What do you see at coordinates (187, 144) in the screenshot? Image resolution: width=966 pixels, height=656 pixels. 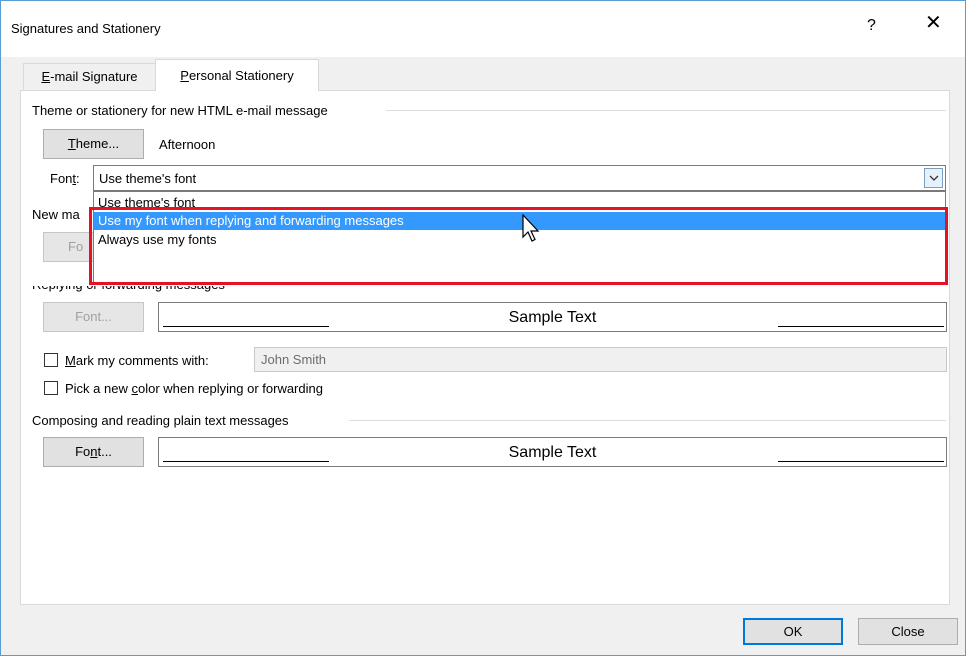 I see `theme-name: Afternoon` at bounding box center [187, 144].